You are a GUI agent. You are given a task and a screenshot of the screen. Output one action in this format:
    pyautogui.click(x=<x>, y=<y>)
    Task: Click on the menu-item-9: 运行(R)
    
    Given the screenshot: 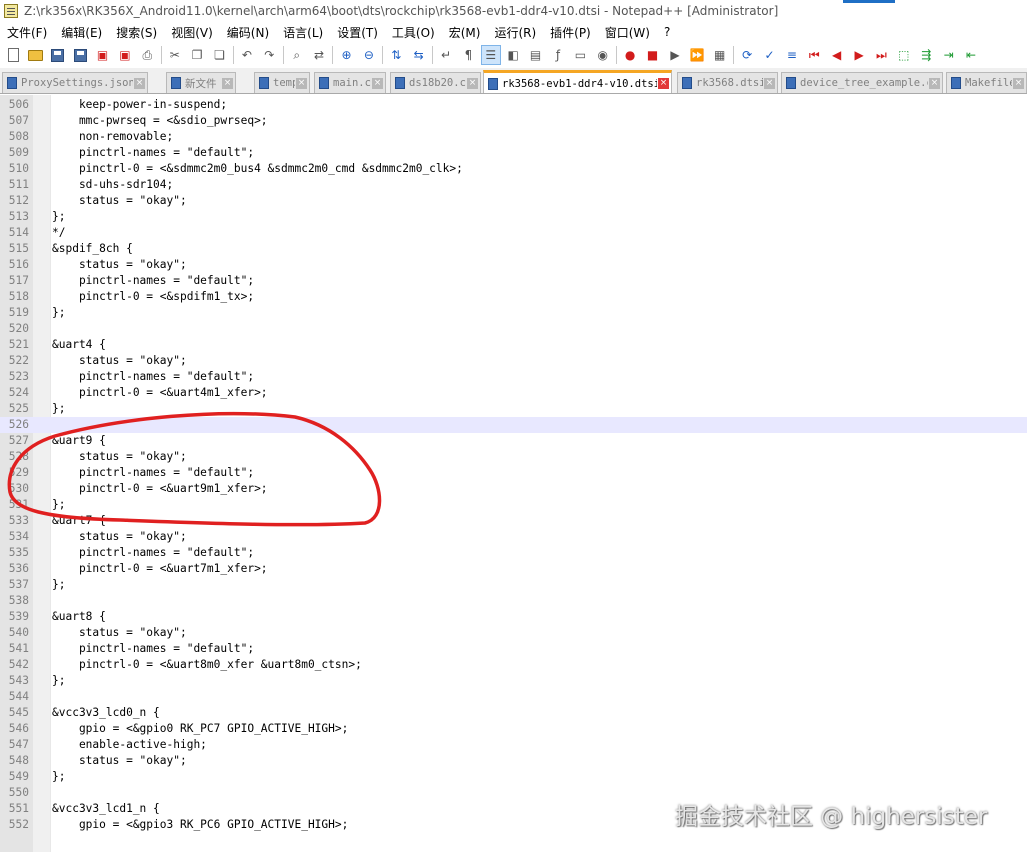 What is the action you would take?
    pyautogui.click(x=515, y=32)
    